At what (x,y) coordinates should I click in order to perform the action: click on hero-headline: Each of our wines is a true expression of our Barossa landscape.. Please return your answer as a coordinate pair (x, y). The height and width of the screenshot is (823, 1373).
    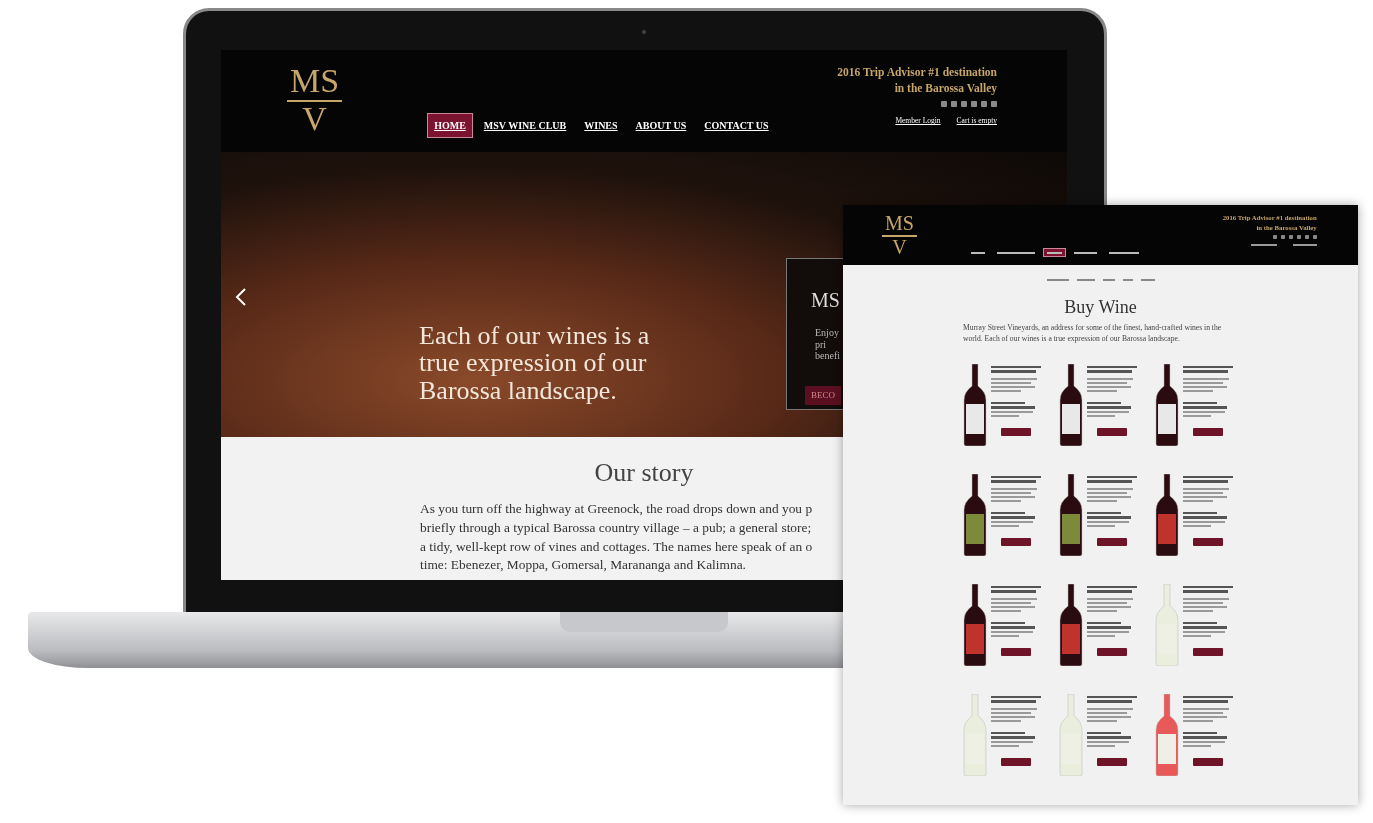
    Looking at the image, I should click on (534, 363).